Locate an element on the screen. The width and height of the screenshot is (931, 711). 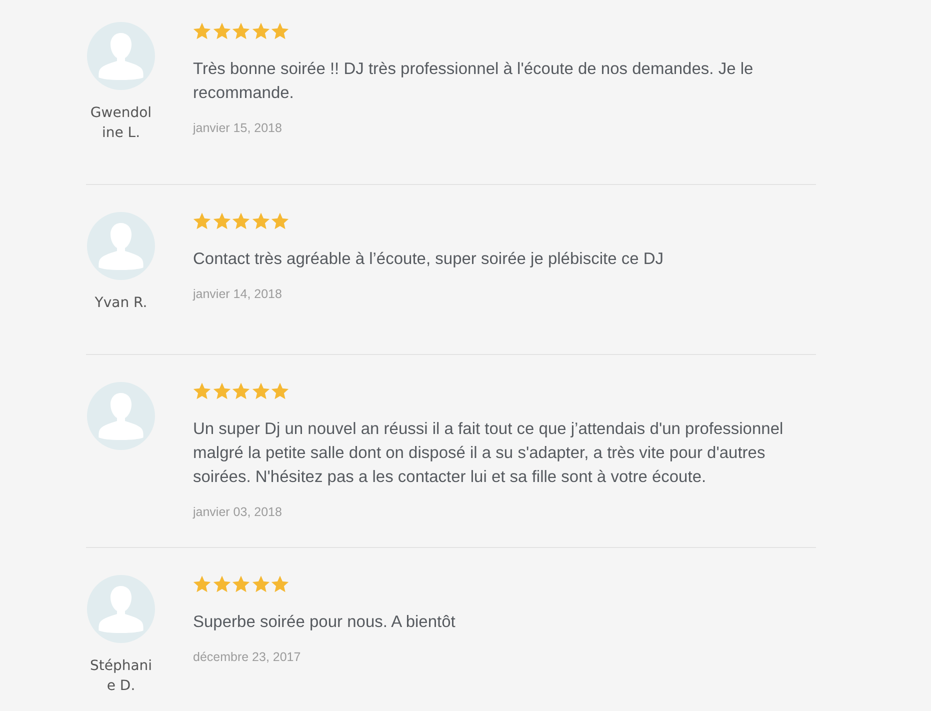
review-text: Contact très agréable à l’écoute, super soirée je plébiscite ce DJ is located at coordinates (428, 259).